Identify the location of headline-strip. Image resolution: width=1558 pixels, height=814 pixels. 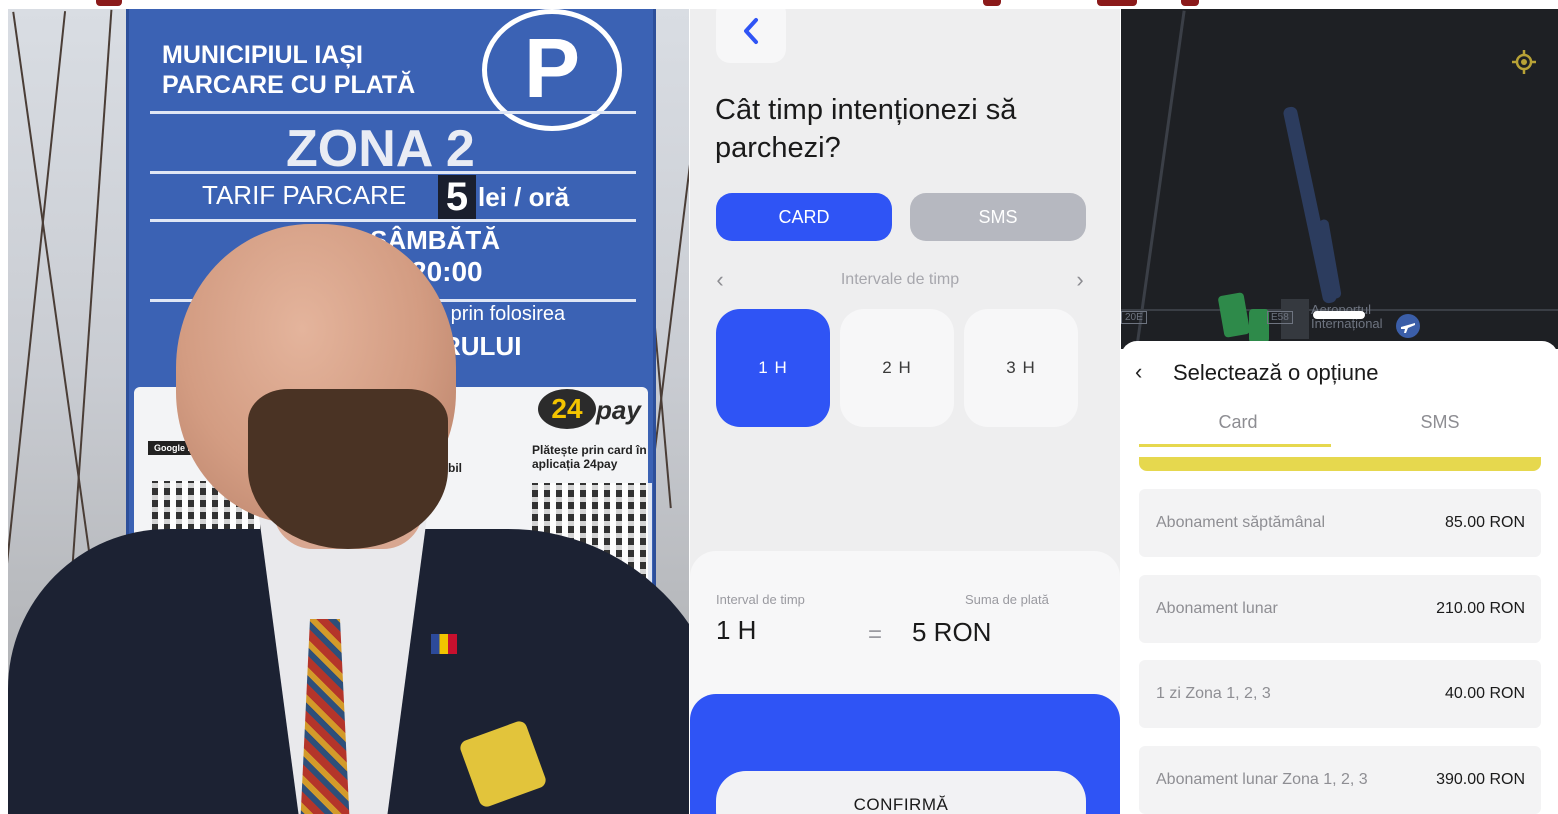
(779, 4).